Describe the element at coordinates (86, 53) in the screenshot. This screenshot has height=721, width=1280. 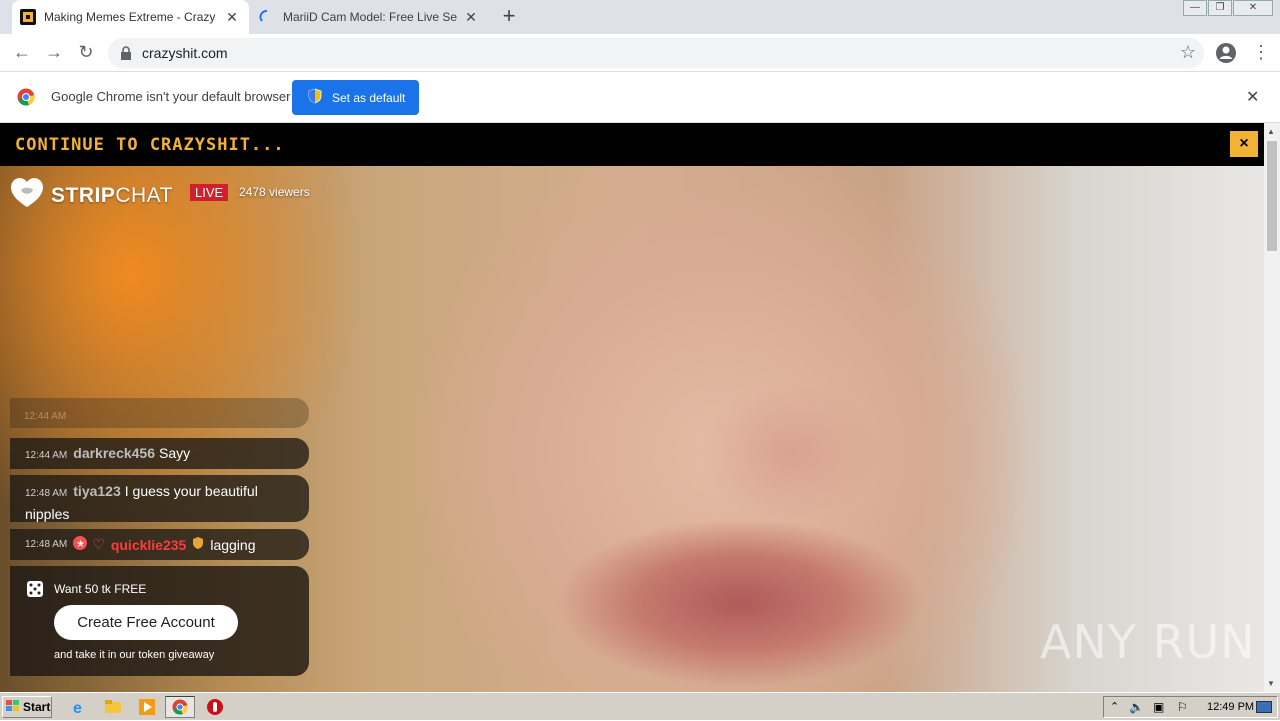
I see `reload-icon: ↻` at that location.